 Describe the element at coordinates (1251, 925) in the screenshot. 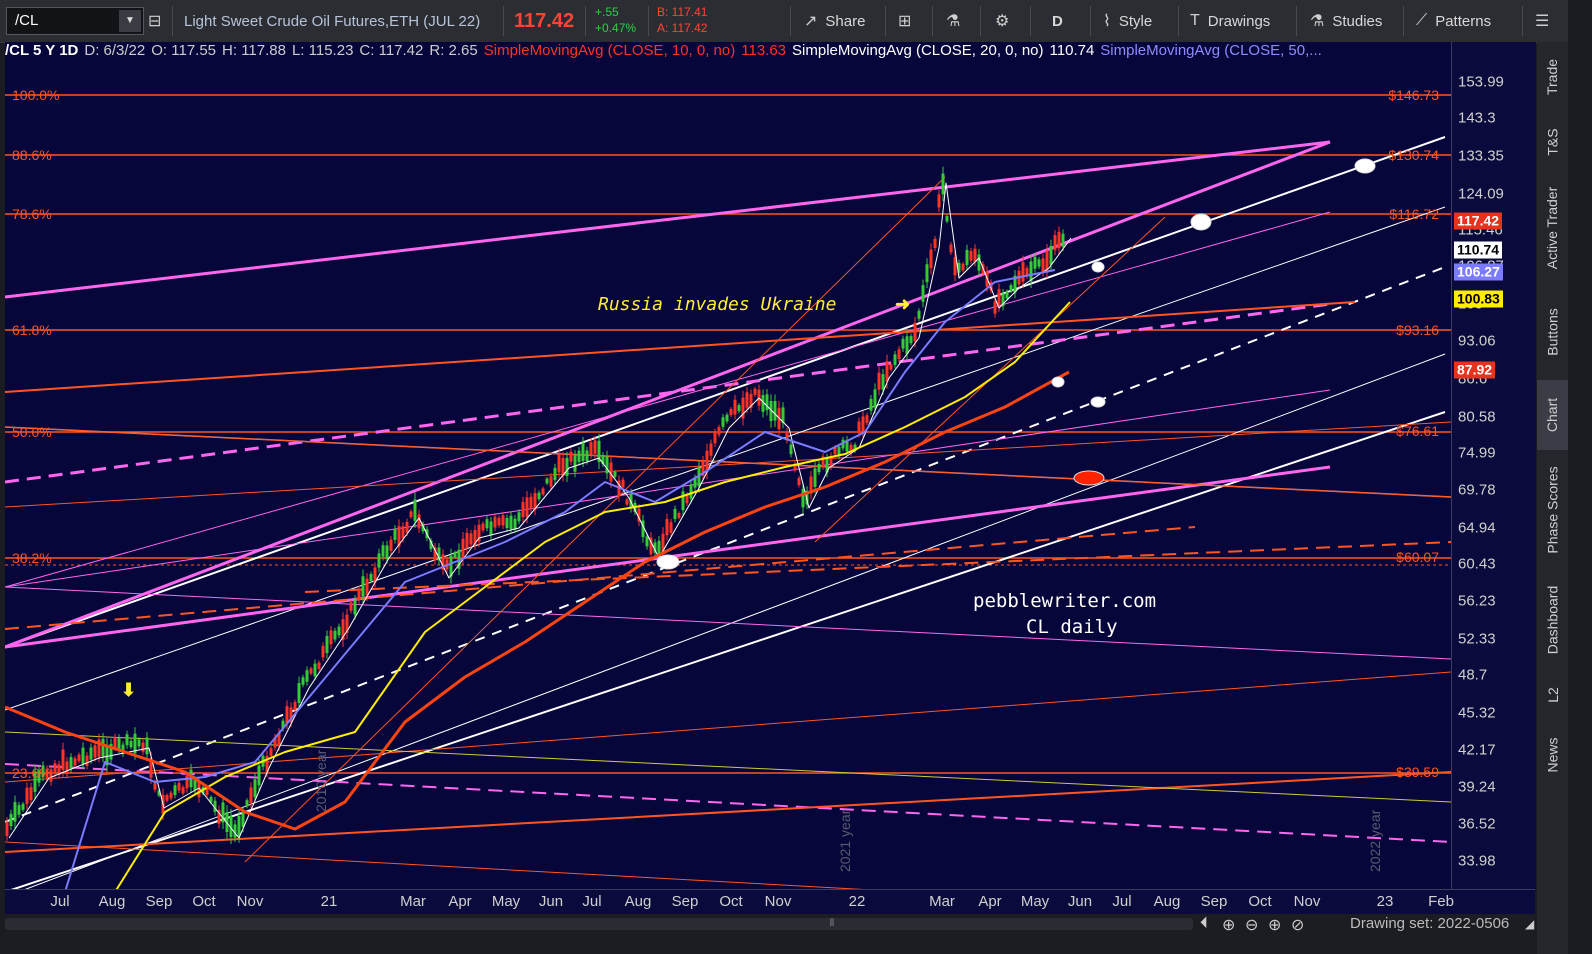

I see `zoom-out-icon: ⊖` at that location.